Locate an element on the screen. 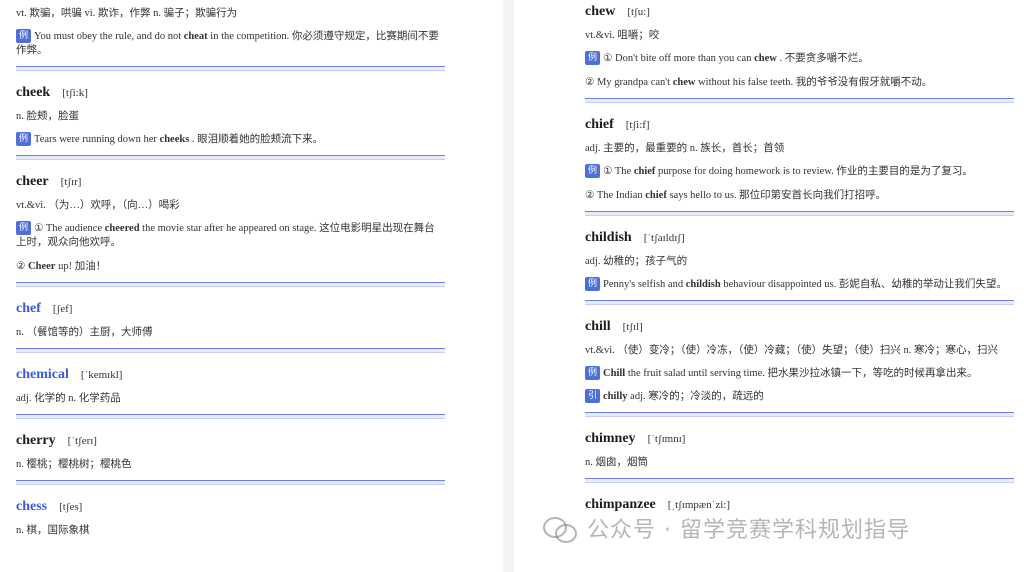  headword: childish is located at coordinates (608, 237).